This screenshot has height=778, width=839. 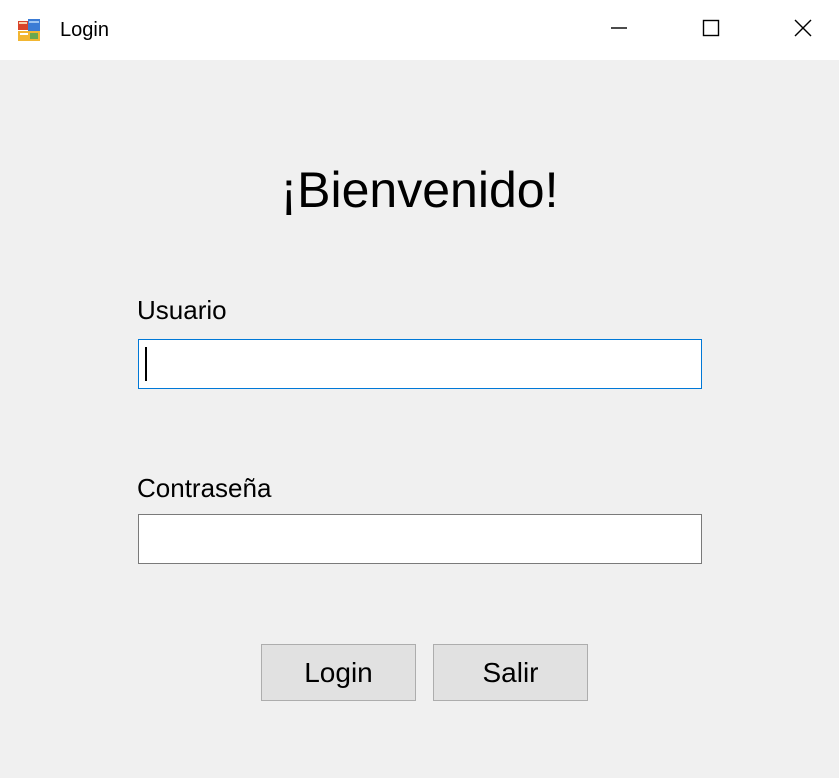 I want to click on minimize-button, so click(x=619, y=30).